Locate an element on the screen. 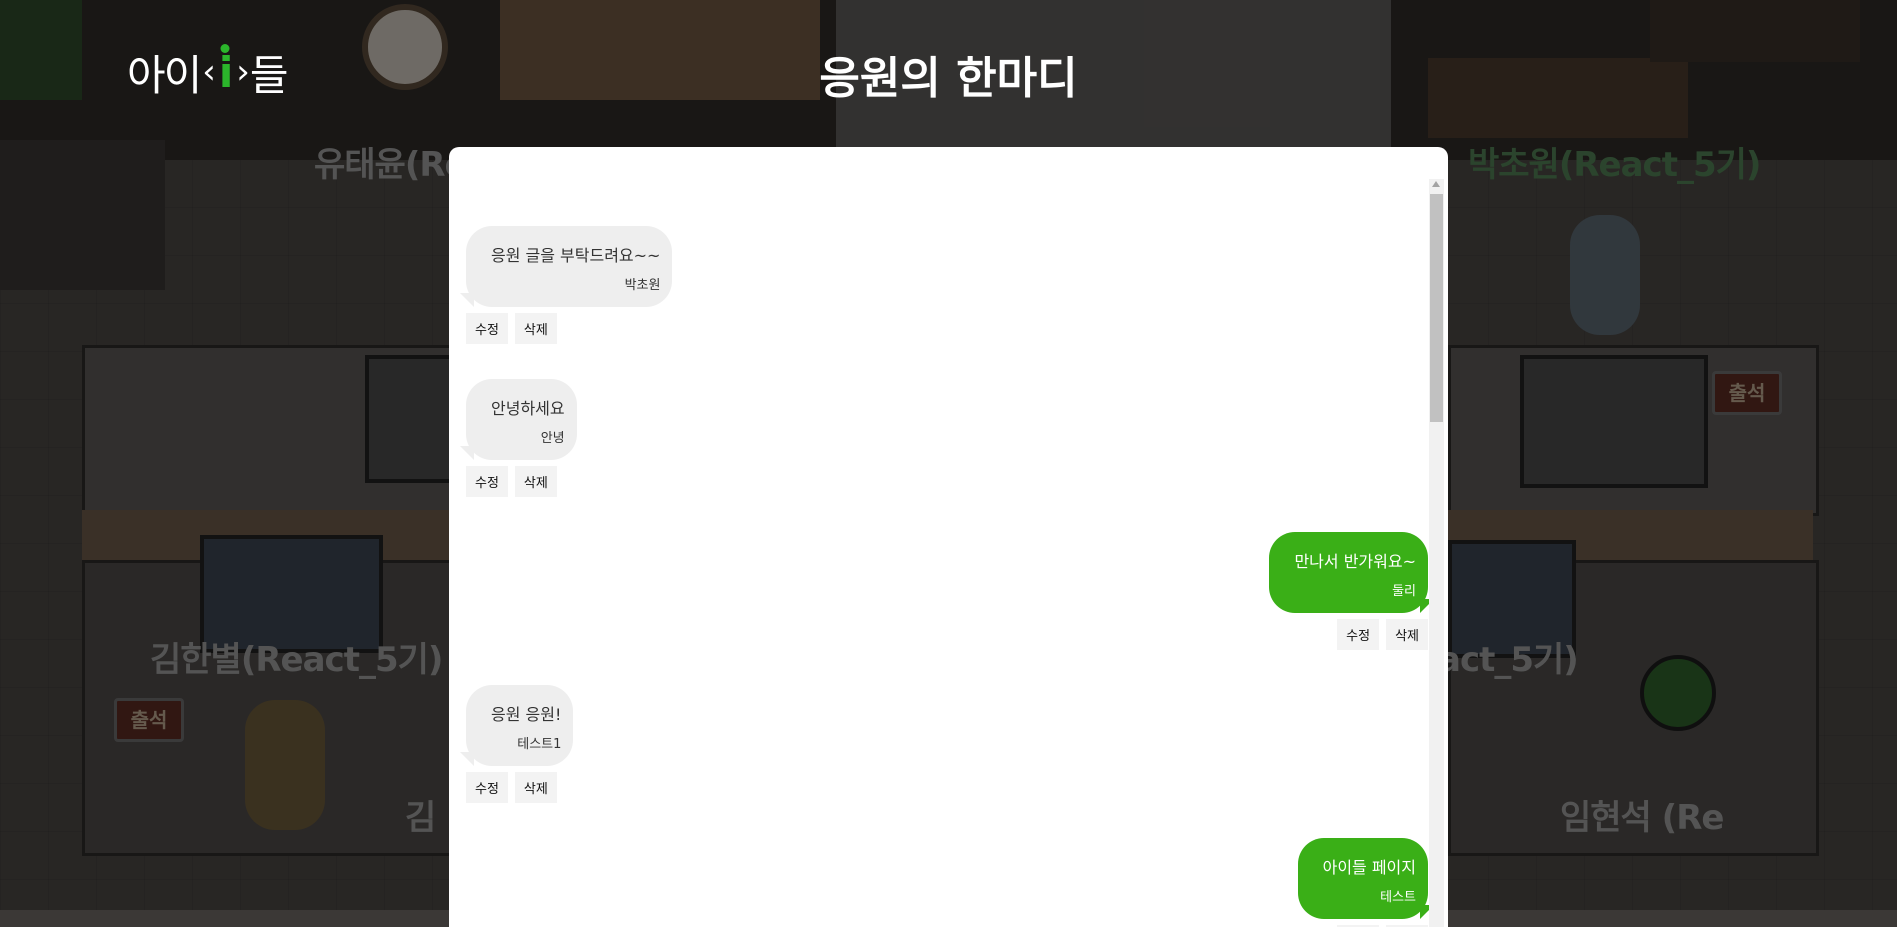  page-title: 응원의 한마디 is located at coordinates (948, 78).